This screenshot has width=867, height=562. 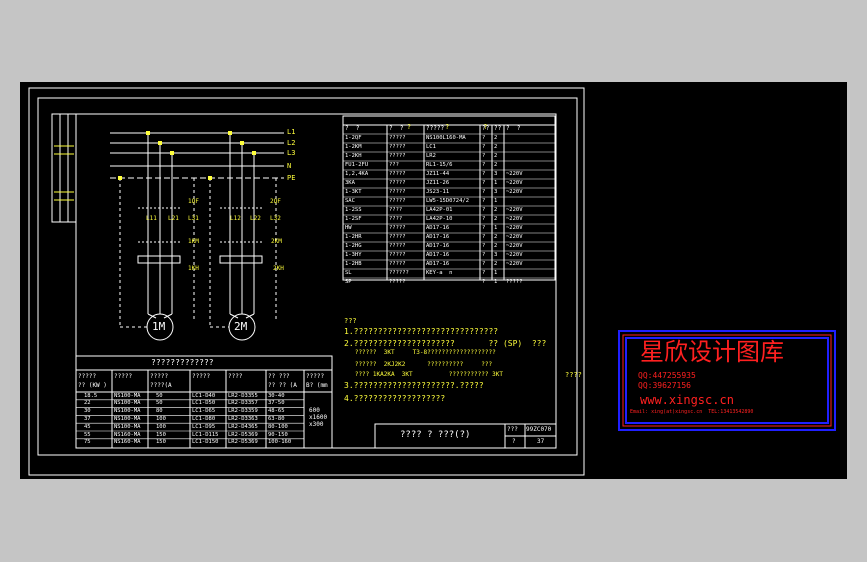 I want to click on parts-title-cell: ?, so click(x=447, y=127).